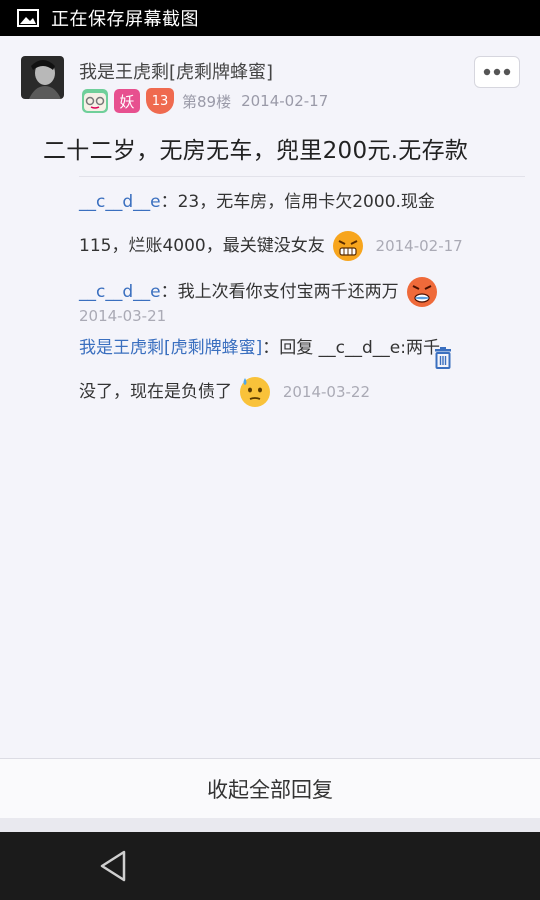 The image size is (540, 900). I want to click on post-username: 我是王虎剩[虎剩牌蜂蜜], so click(176, 71).